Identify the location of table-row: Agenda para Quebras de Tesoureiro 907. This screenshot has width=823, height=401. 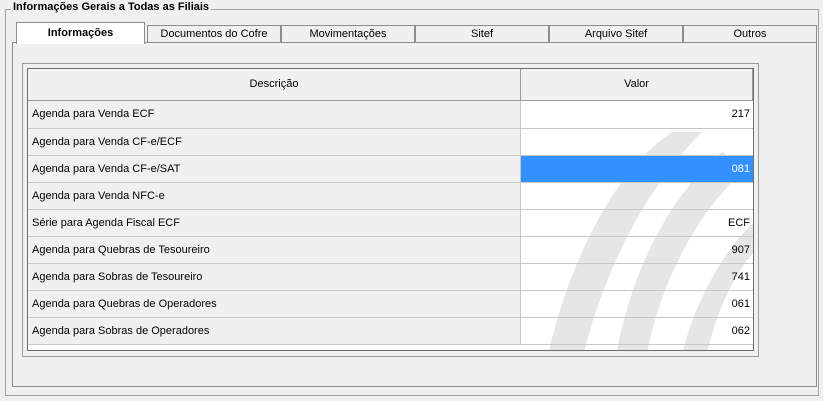
(390, 250).